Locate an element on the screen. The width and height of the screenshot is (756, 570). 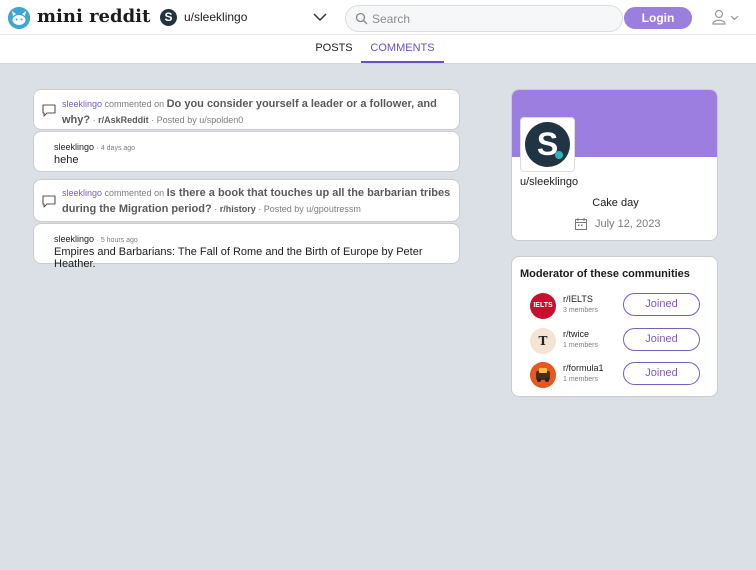
avatar: S is located at coordinates (547, 144).